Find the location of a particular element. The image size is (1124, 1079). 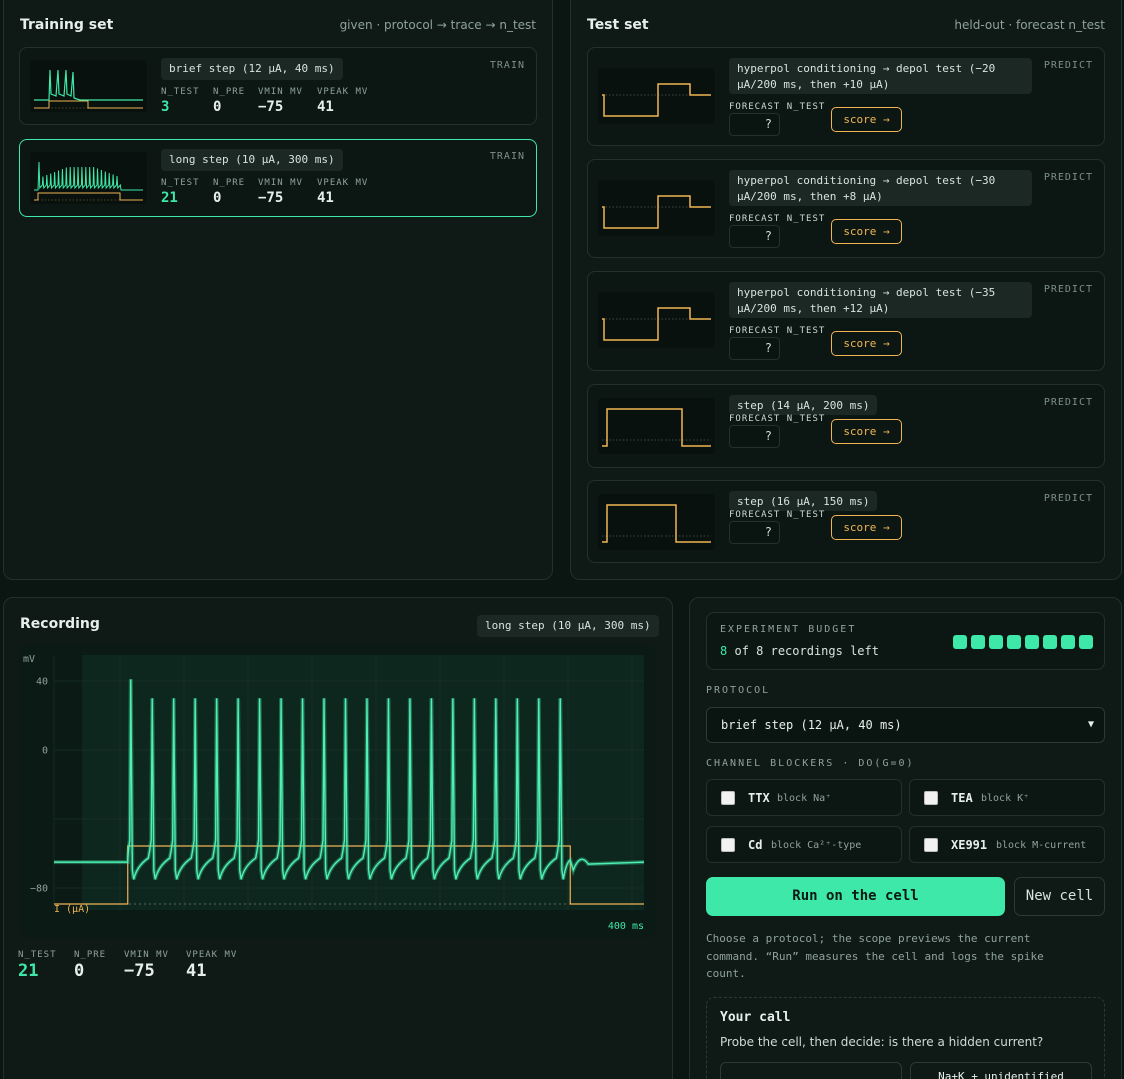

y-tick-label: 0 is located at coordinates (45, 751).